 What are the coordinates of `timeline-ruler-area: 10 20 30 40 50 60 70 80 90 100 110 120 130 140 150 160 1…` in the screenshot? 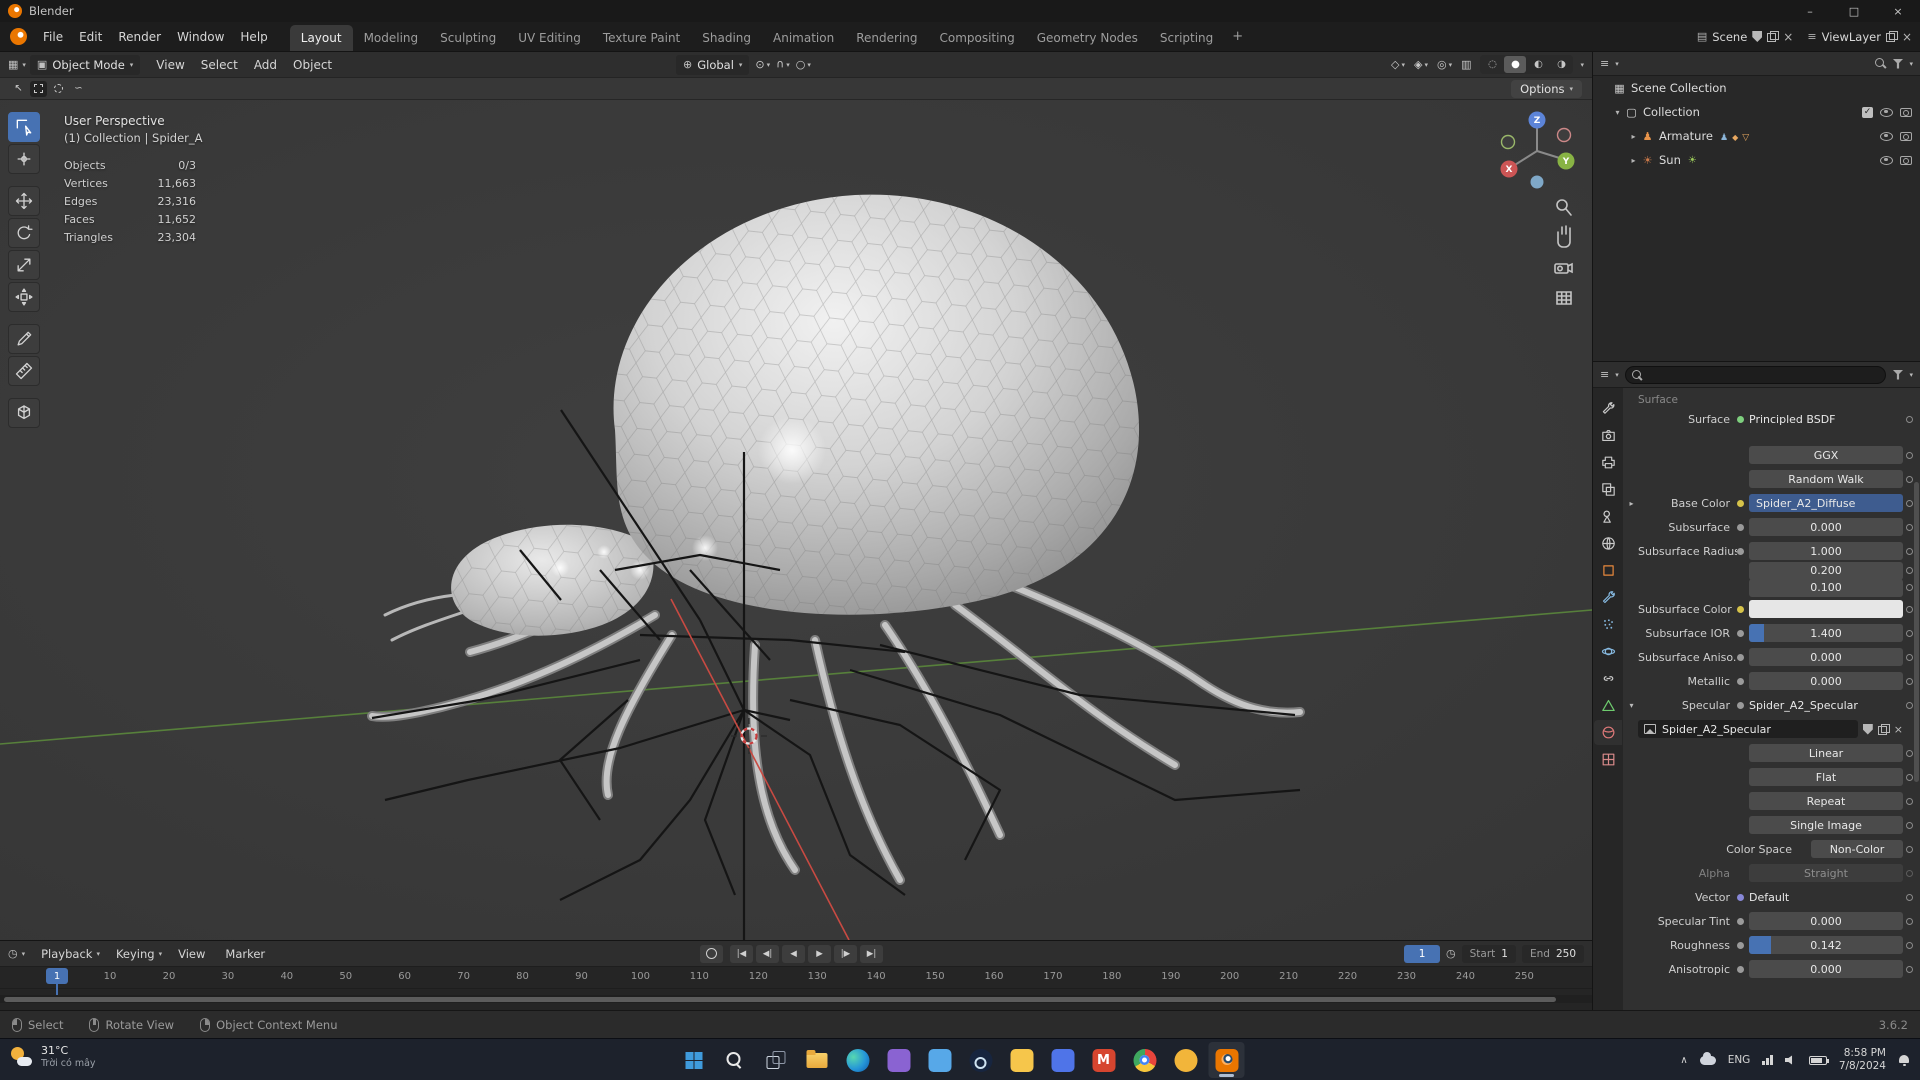 It's located at (796, 985).